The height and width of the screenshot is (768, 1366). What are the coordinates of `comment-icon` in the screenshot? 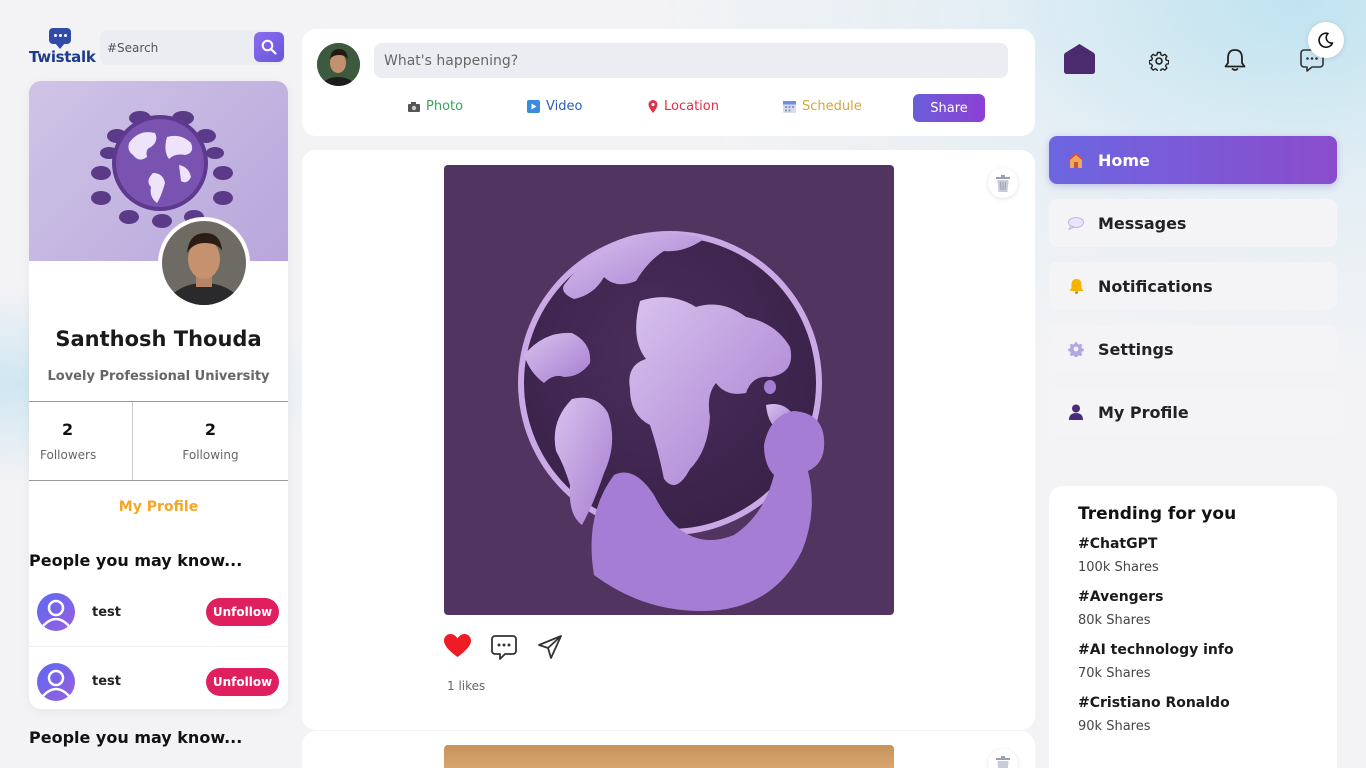 It's located at (504, 647).